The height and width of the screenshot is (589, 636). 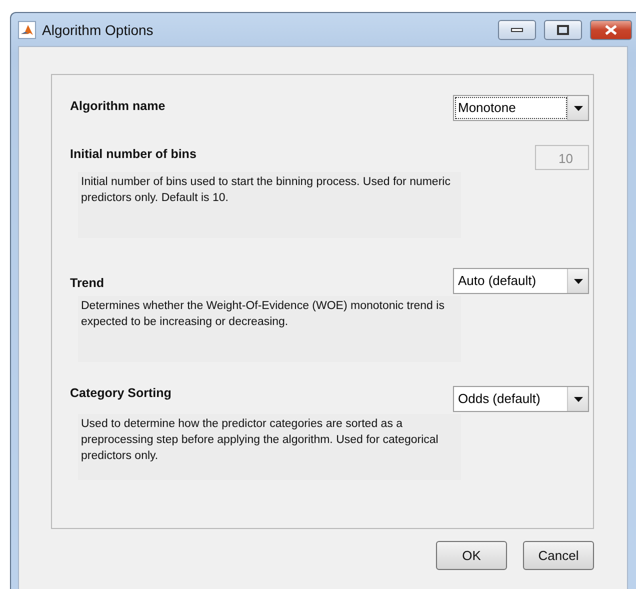 I want to click on dropdown: Auto (default), so click(x=521, y=281).